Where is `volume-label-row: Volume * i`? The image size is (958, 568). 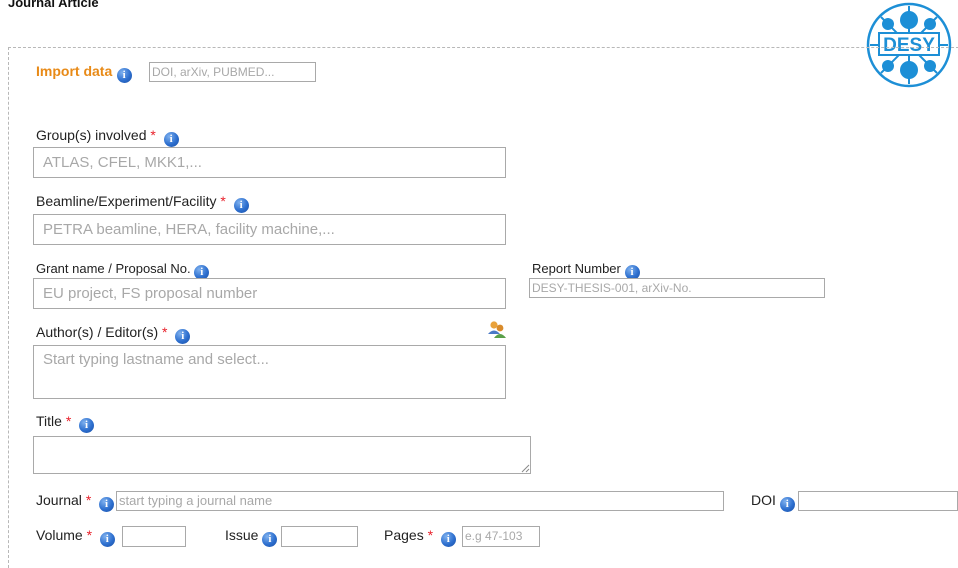 volume-label-row: Volume * i is located at coordinates (75, 537).